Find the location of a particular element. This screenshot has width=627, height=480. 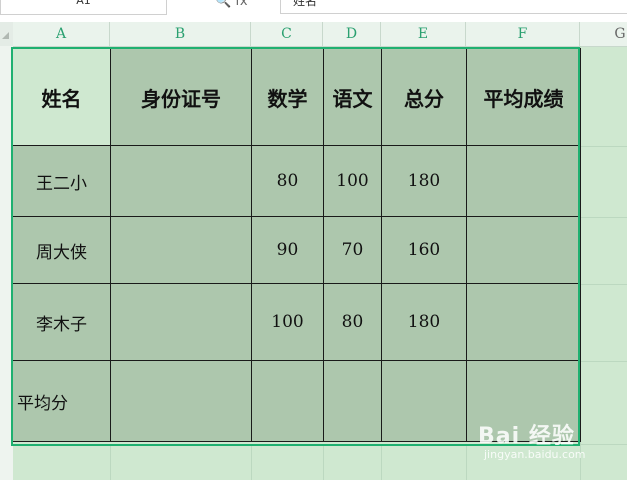

cell-a1: 姓名 is located at coordinates (61, 97).